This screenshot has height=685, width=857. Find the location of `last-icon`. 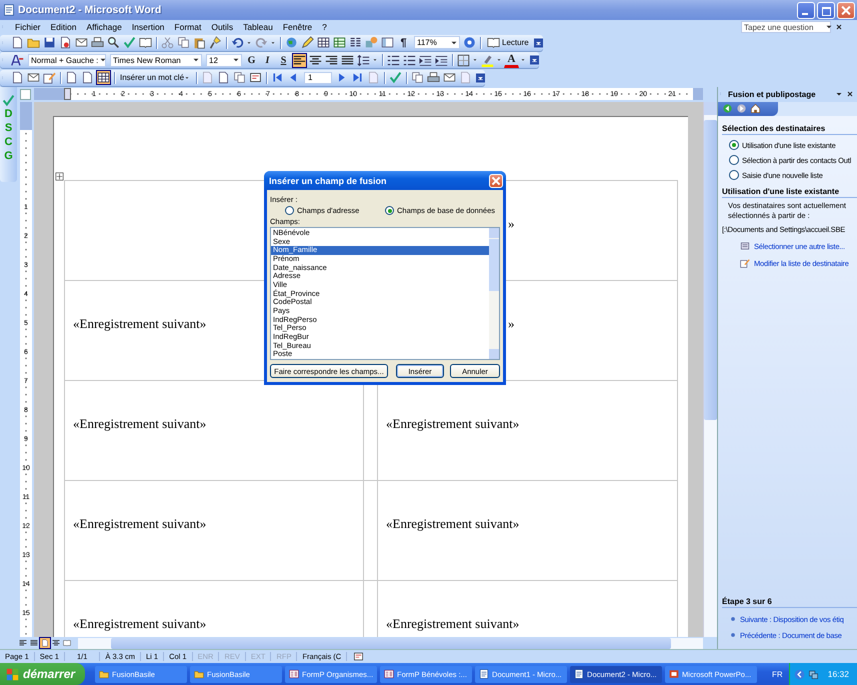

last-icon is located at coordinates (357, 77).